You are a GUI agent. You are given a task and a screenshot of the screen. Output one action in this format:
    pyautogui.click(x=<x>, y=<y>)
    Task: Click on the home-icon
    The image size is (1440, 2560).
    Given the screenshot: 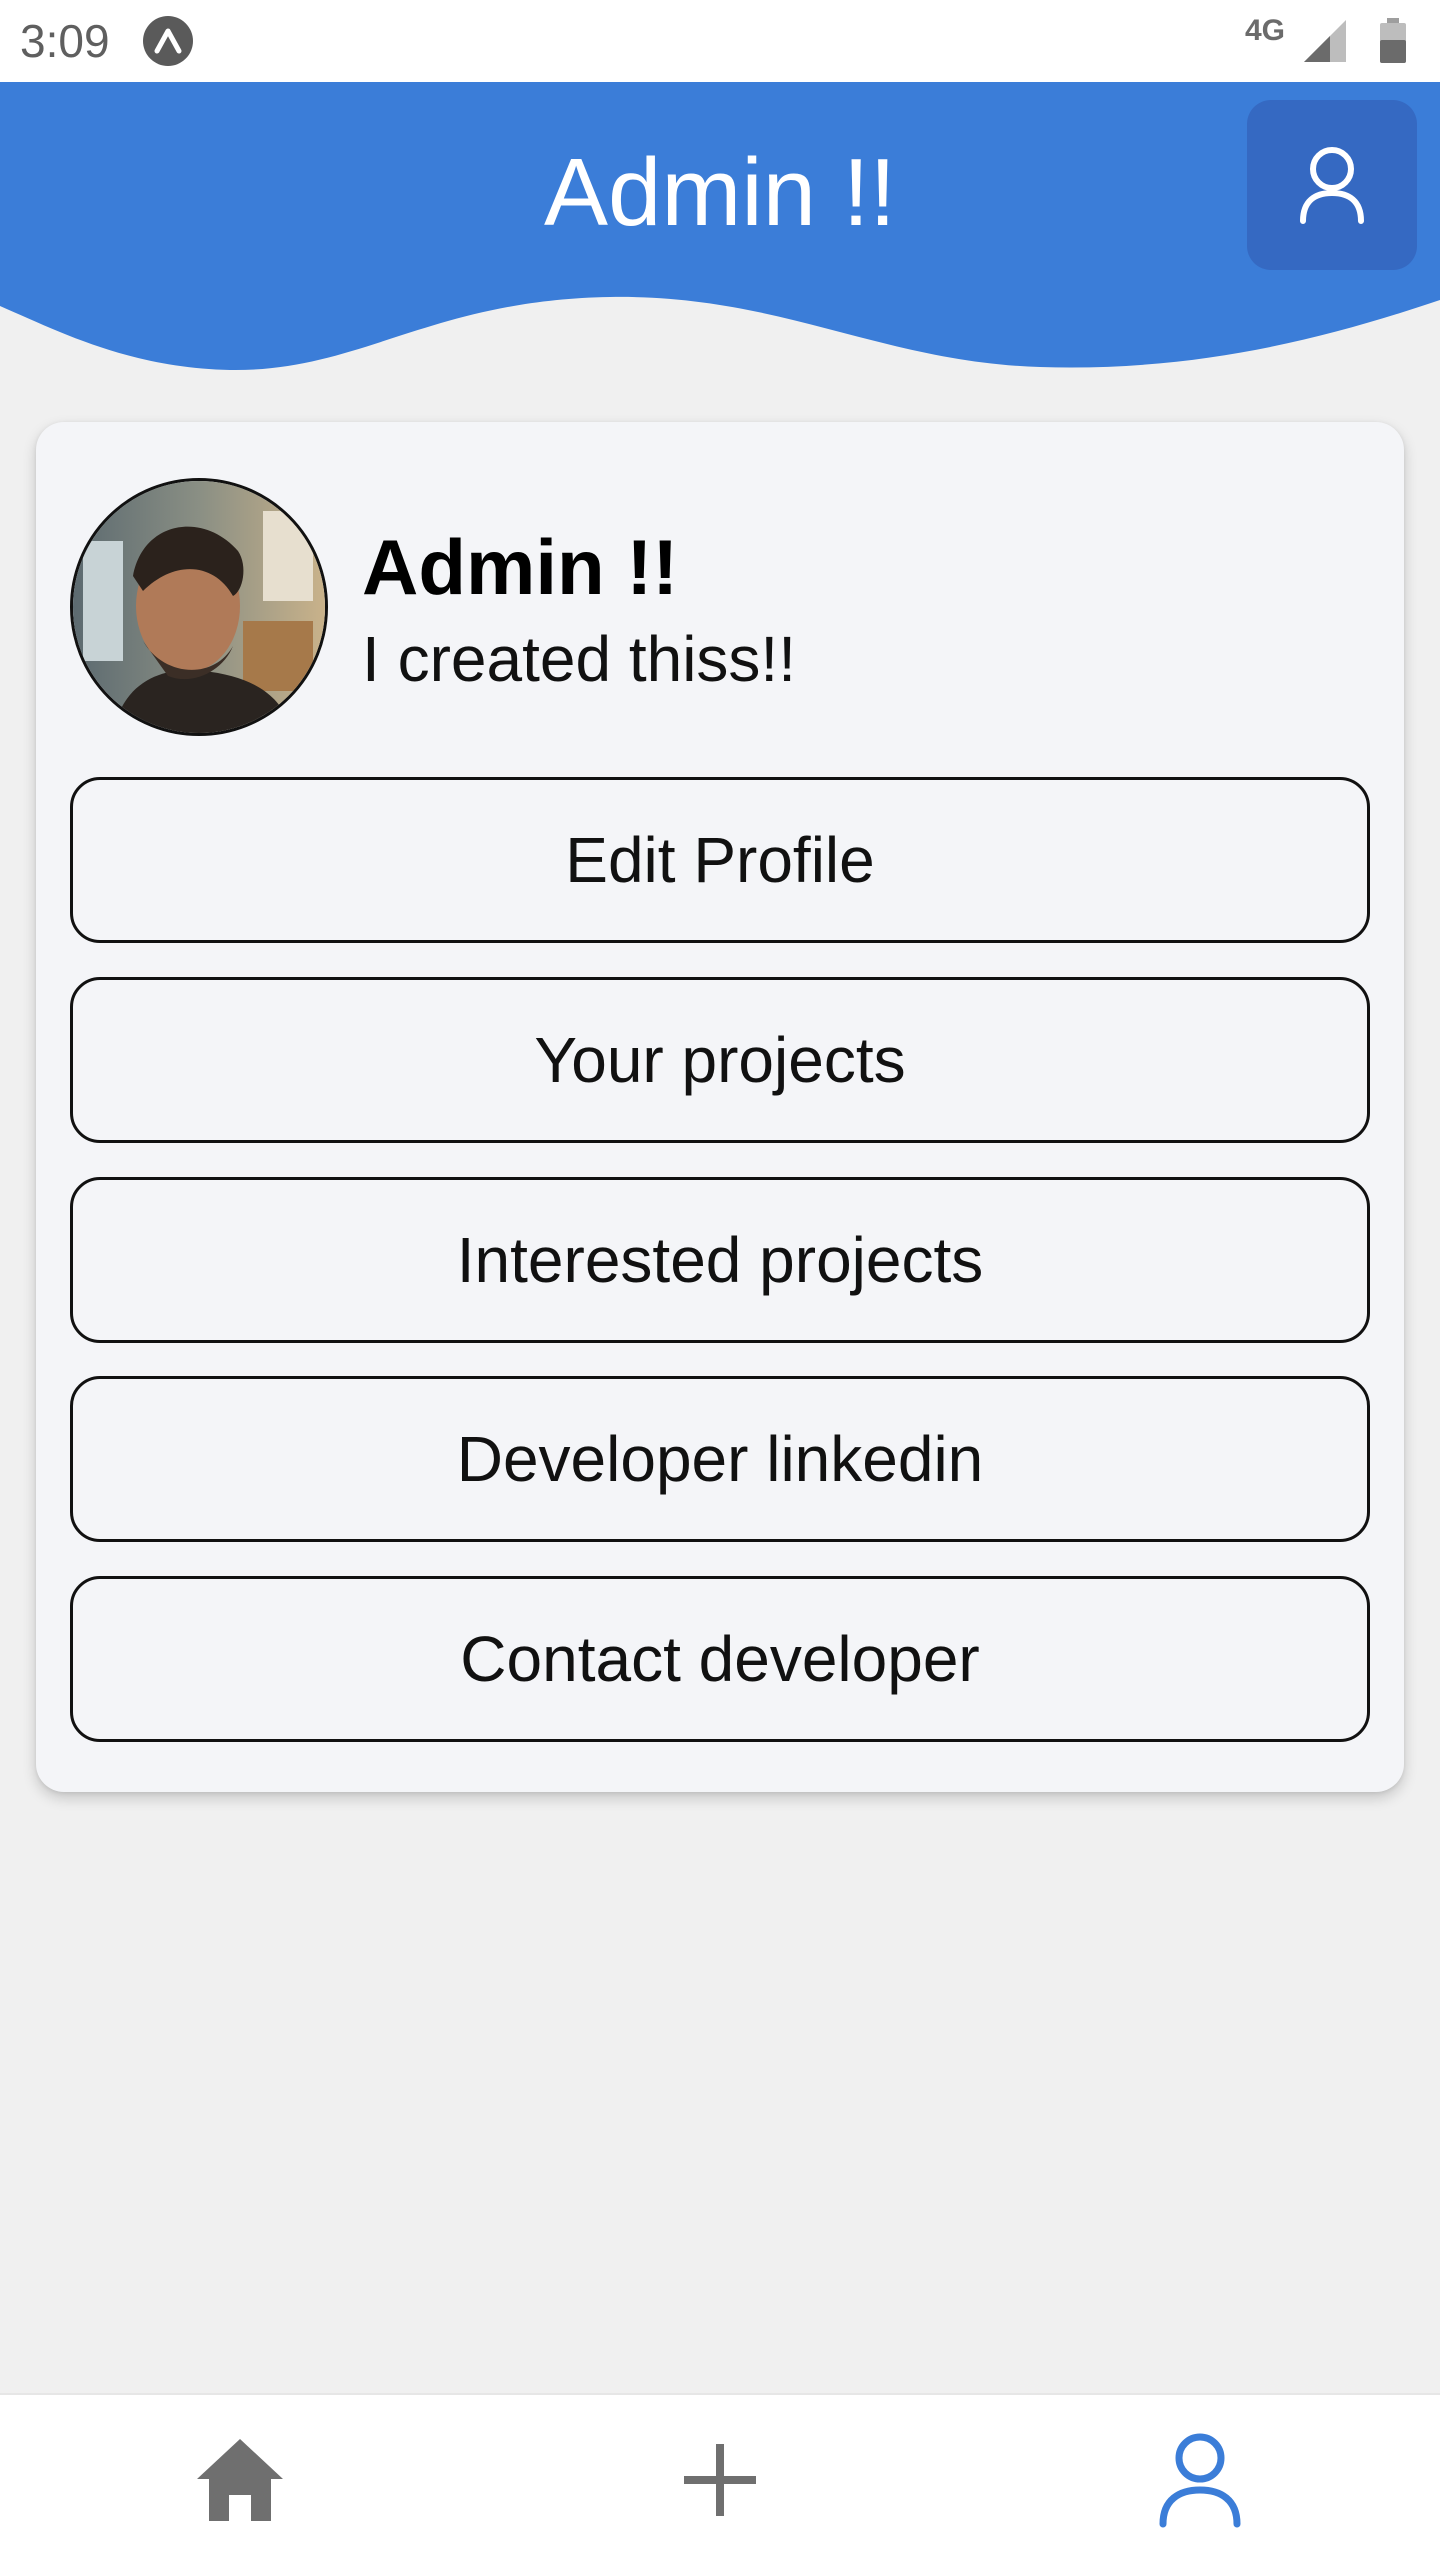 What is the action you would take?
    pyautogui.click(x=240, y=2480)
    